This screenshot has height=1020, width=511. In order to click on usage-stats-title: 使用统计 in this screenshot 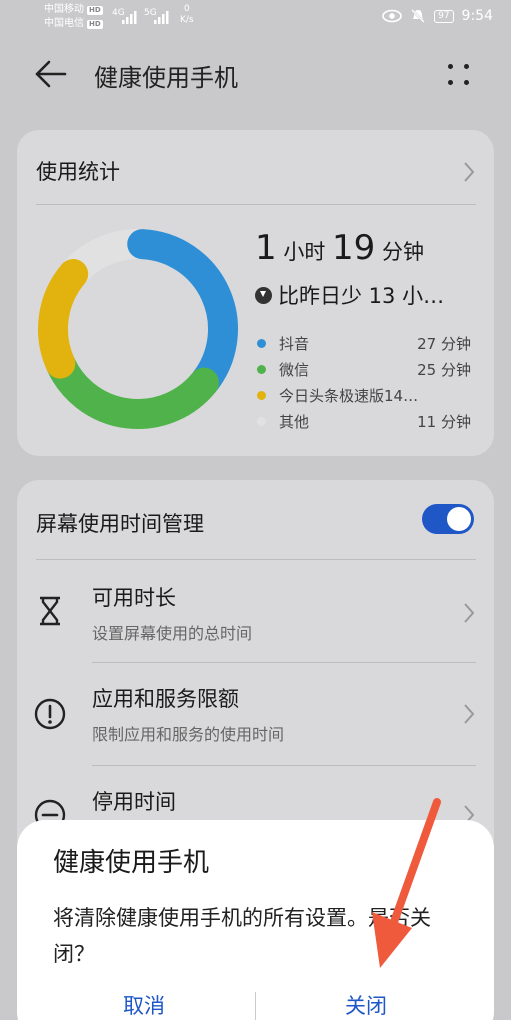, I will do `click(78, 172)`.